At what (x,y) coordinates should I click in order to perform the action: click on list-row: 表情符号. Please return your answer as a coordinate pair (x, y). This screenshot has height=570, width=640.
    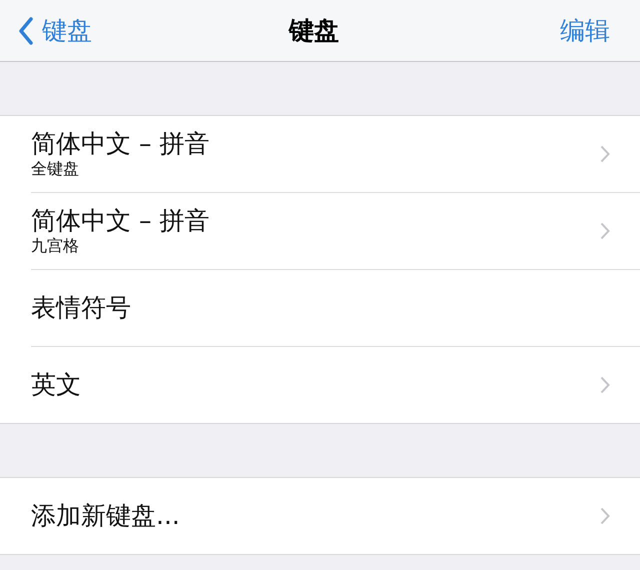
    Looking at the image, I should click on (320, 308).